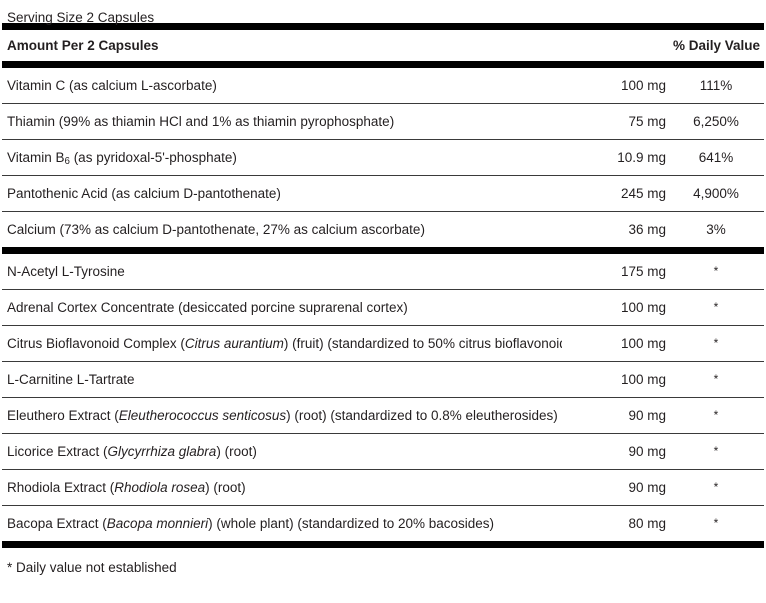 The height and width of the screenshot is (603, 766). What do you see at coordinates (647, 229) in the screenshot?
I see `ingredient-amount: 36 mg` at bounding box center [647, 229].